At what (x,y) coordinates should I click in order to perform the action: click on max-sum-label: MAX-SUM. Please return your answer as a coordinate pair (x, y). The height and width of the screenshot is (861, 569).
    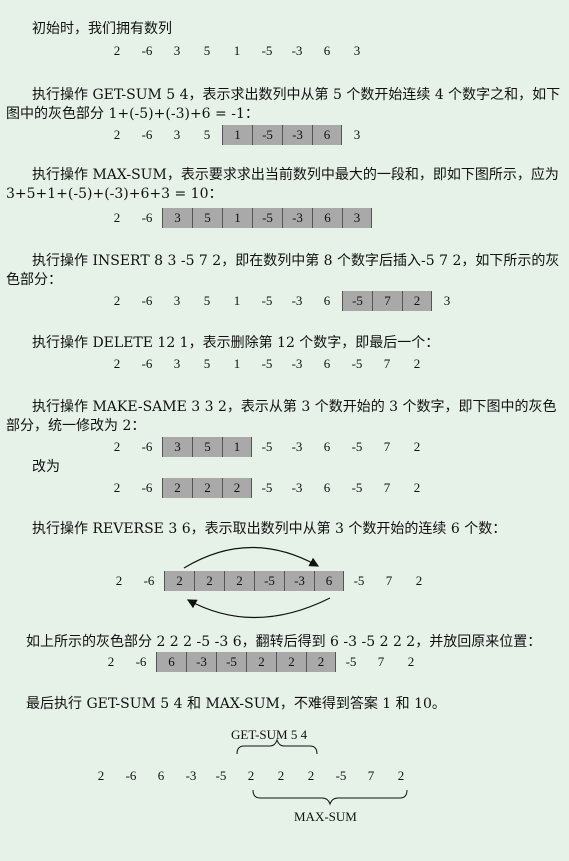
    Looking at the image, I should click on (325, 816).